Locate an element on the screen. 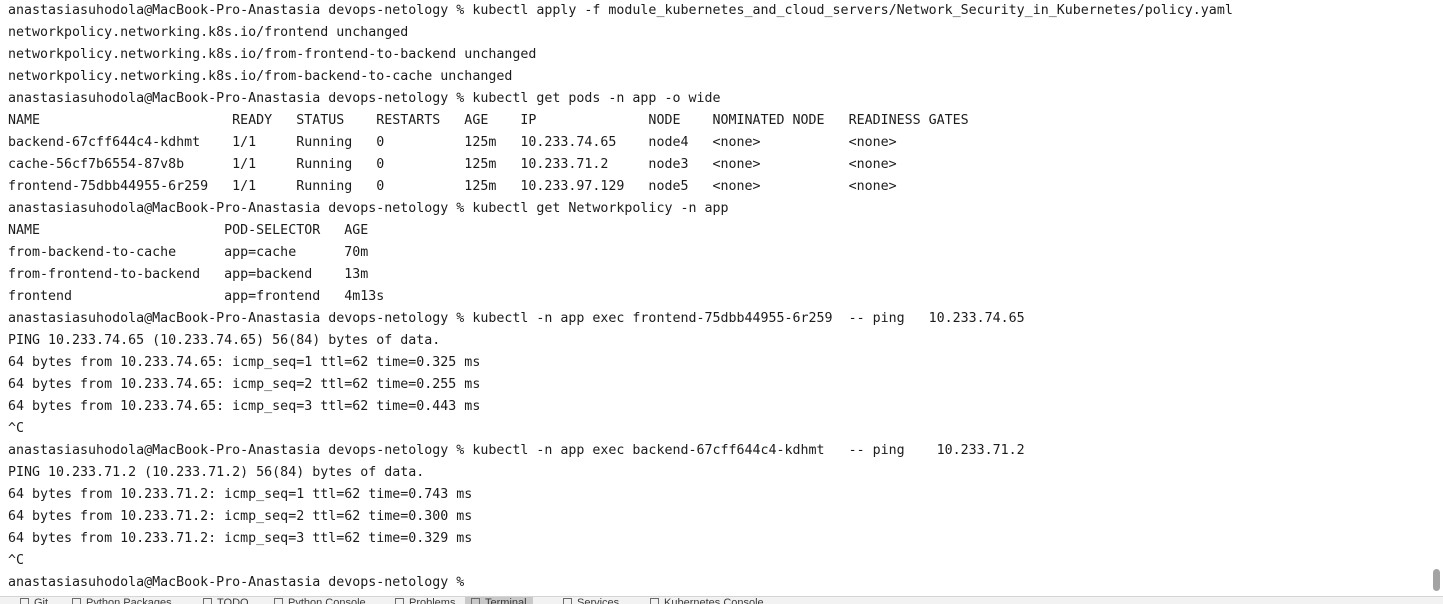  tab-label: TODO is located at coordinates (233, 600).